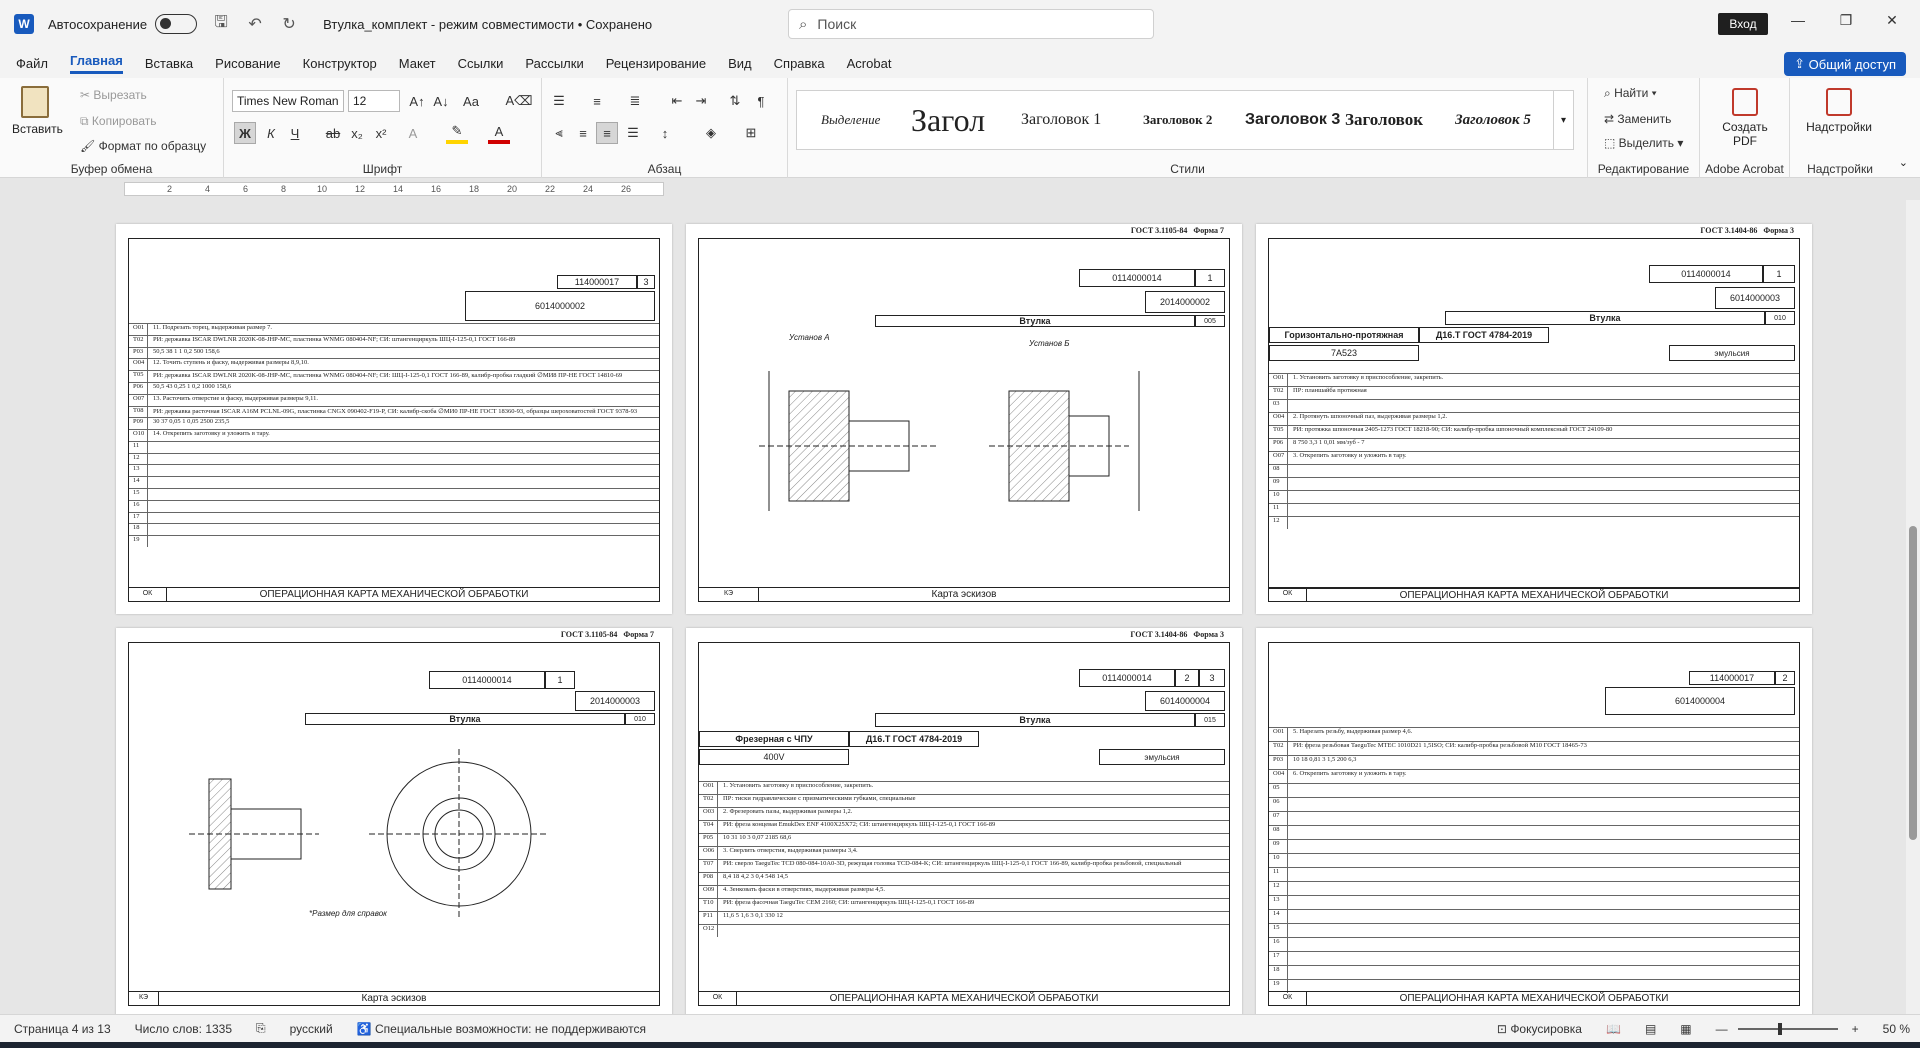  I want to click on web-layout-icon: ▦, so click(1685, 1029).